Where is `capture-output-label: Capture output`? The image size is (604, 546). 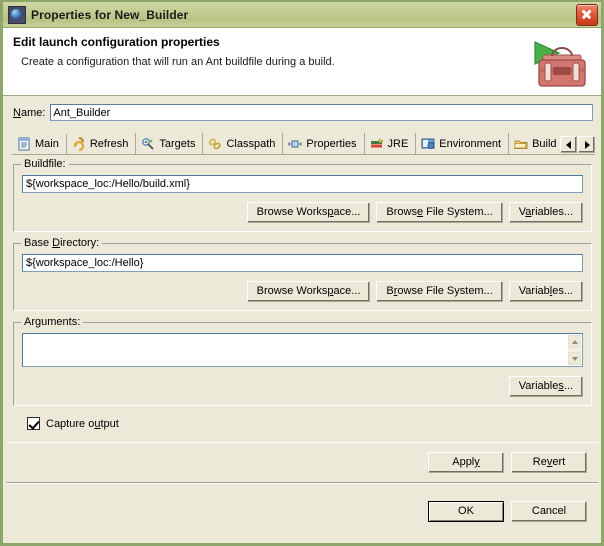
capture-output-label: Capture output is located at coordinates (82, 423).